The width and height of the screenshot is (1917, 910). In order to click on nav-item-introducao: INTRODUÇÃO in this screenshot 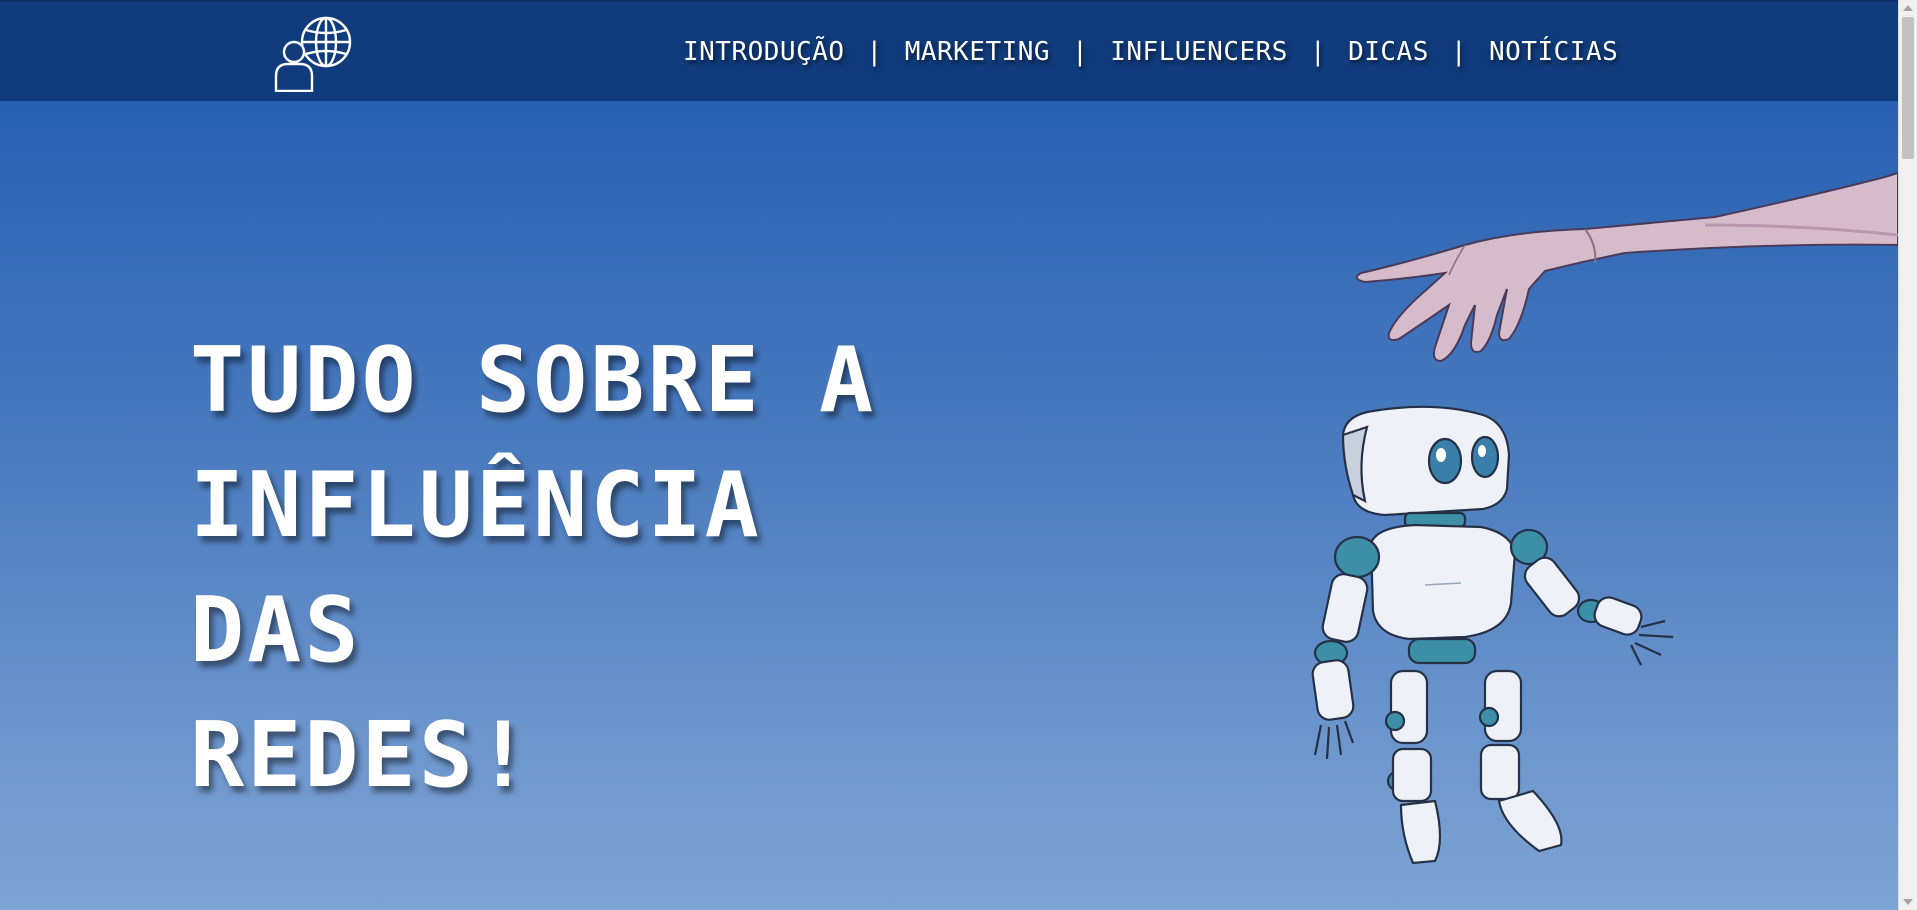, I will do `click(764, 52)`.